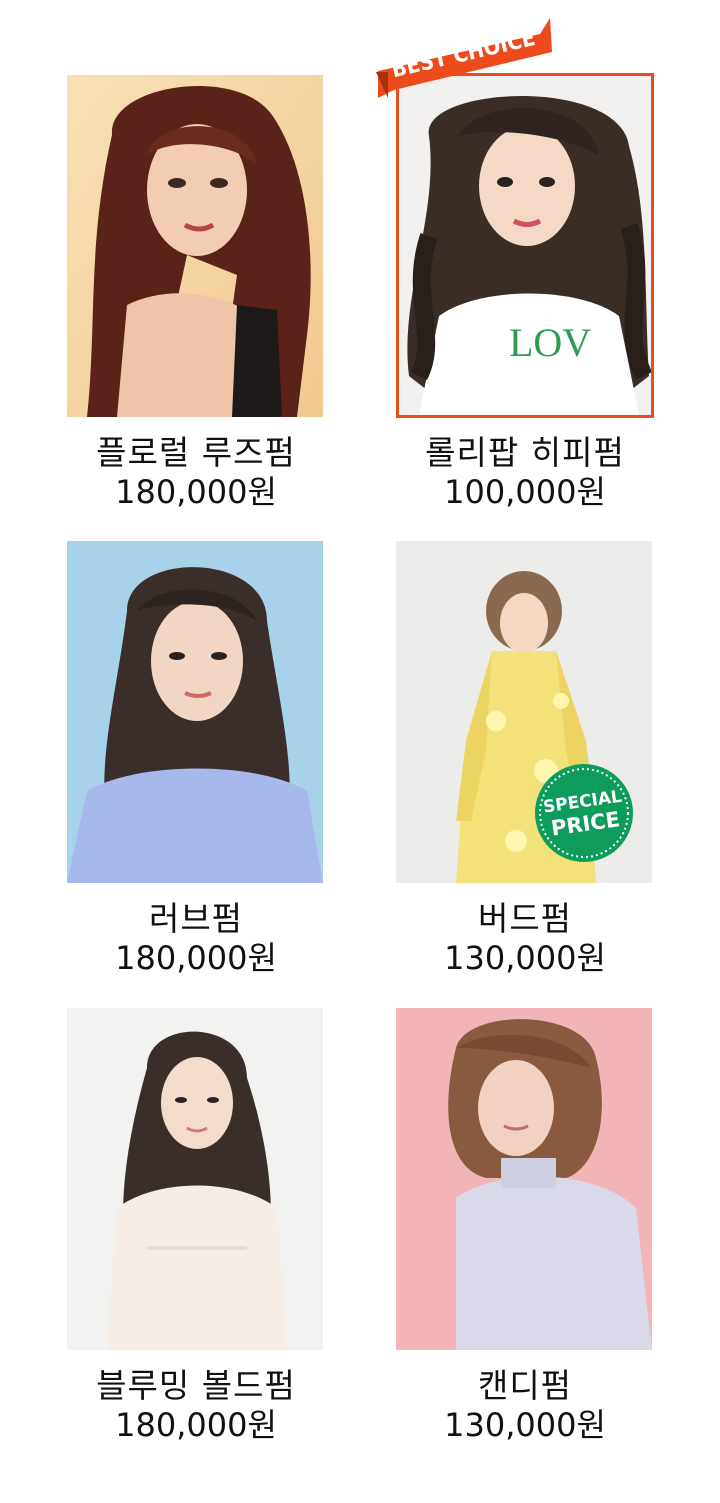 Image resolution: width=720 pixels, height=1503 pixels. What do you see at coordinates (584, 813) in the screenshot?
I see `special-price-badge: SPECIAL PRICE` at bounding box center [584, 813].